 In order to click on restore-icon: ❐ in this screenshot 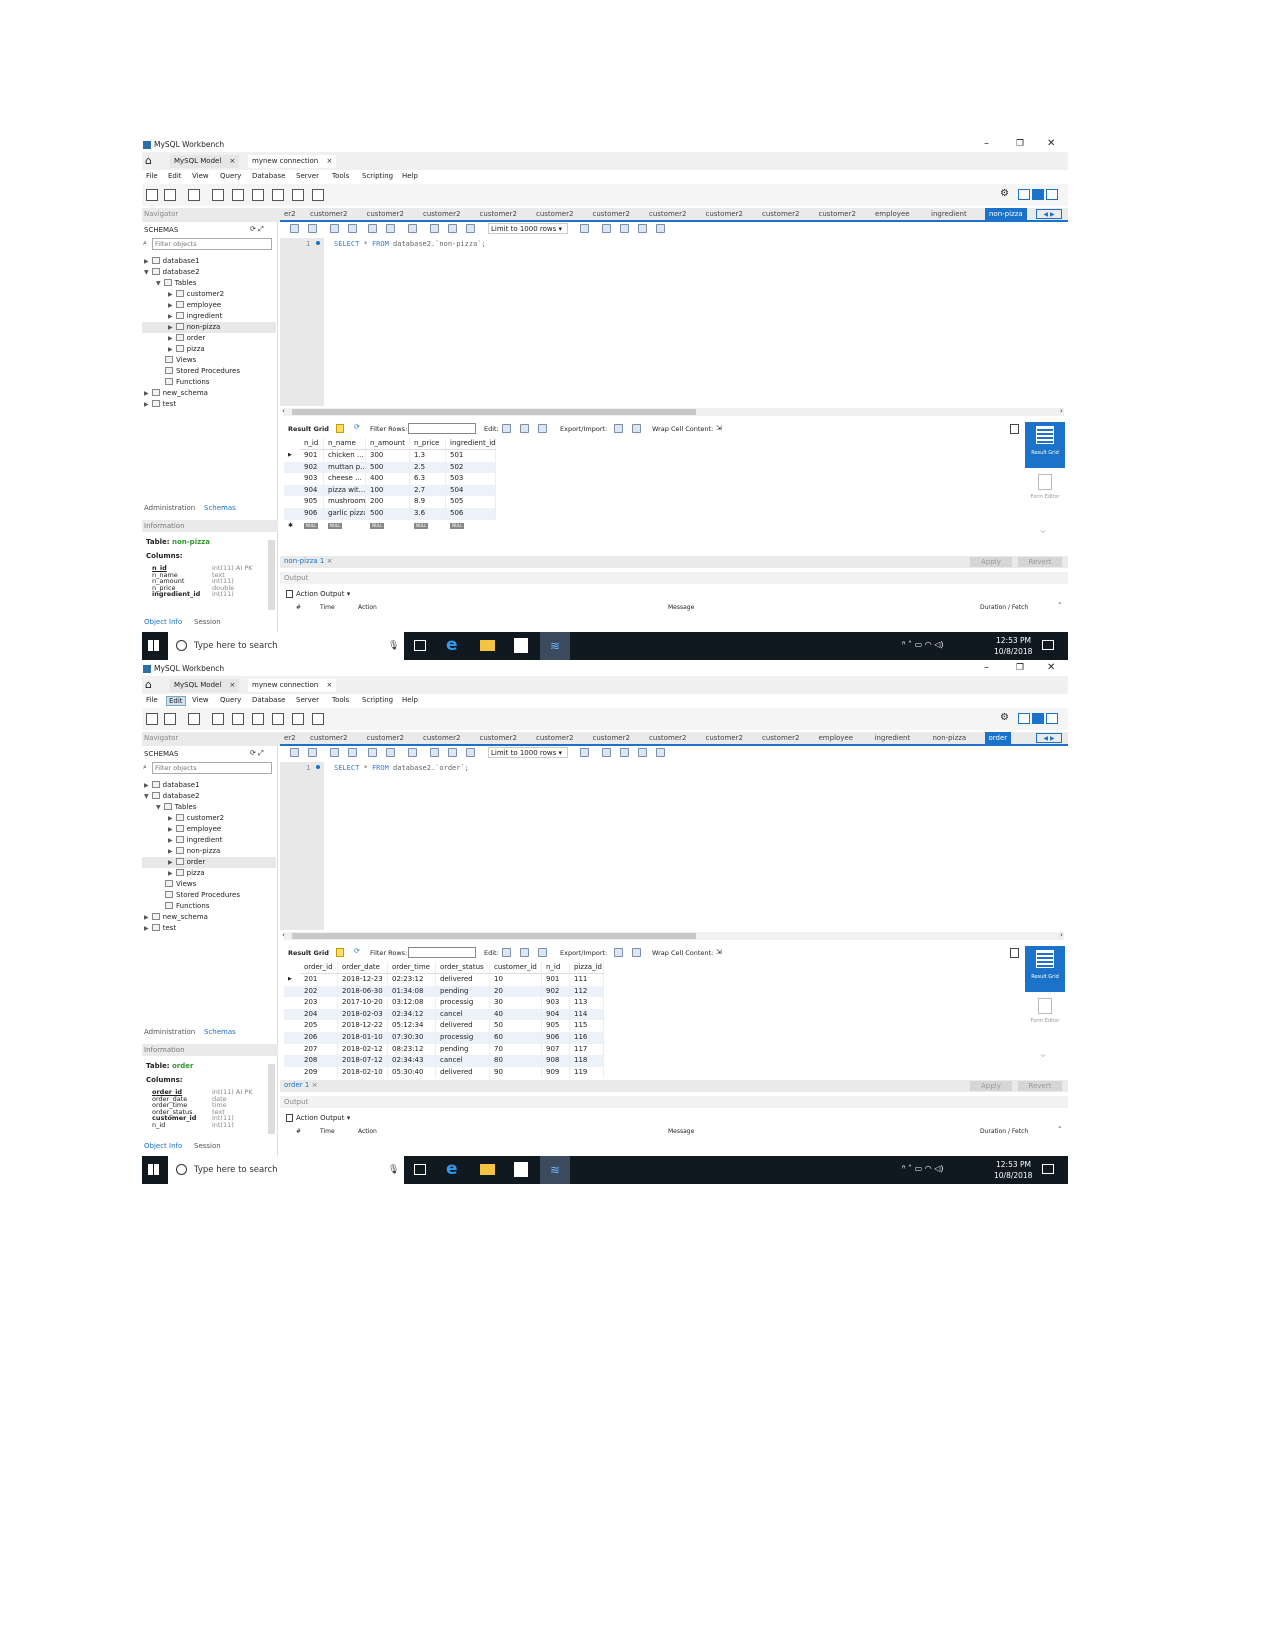, I will do `click(1020, 668)`.